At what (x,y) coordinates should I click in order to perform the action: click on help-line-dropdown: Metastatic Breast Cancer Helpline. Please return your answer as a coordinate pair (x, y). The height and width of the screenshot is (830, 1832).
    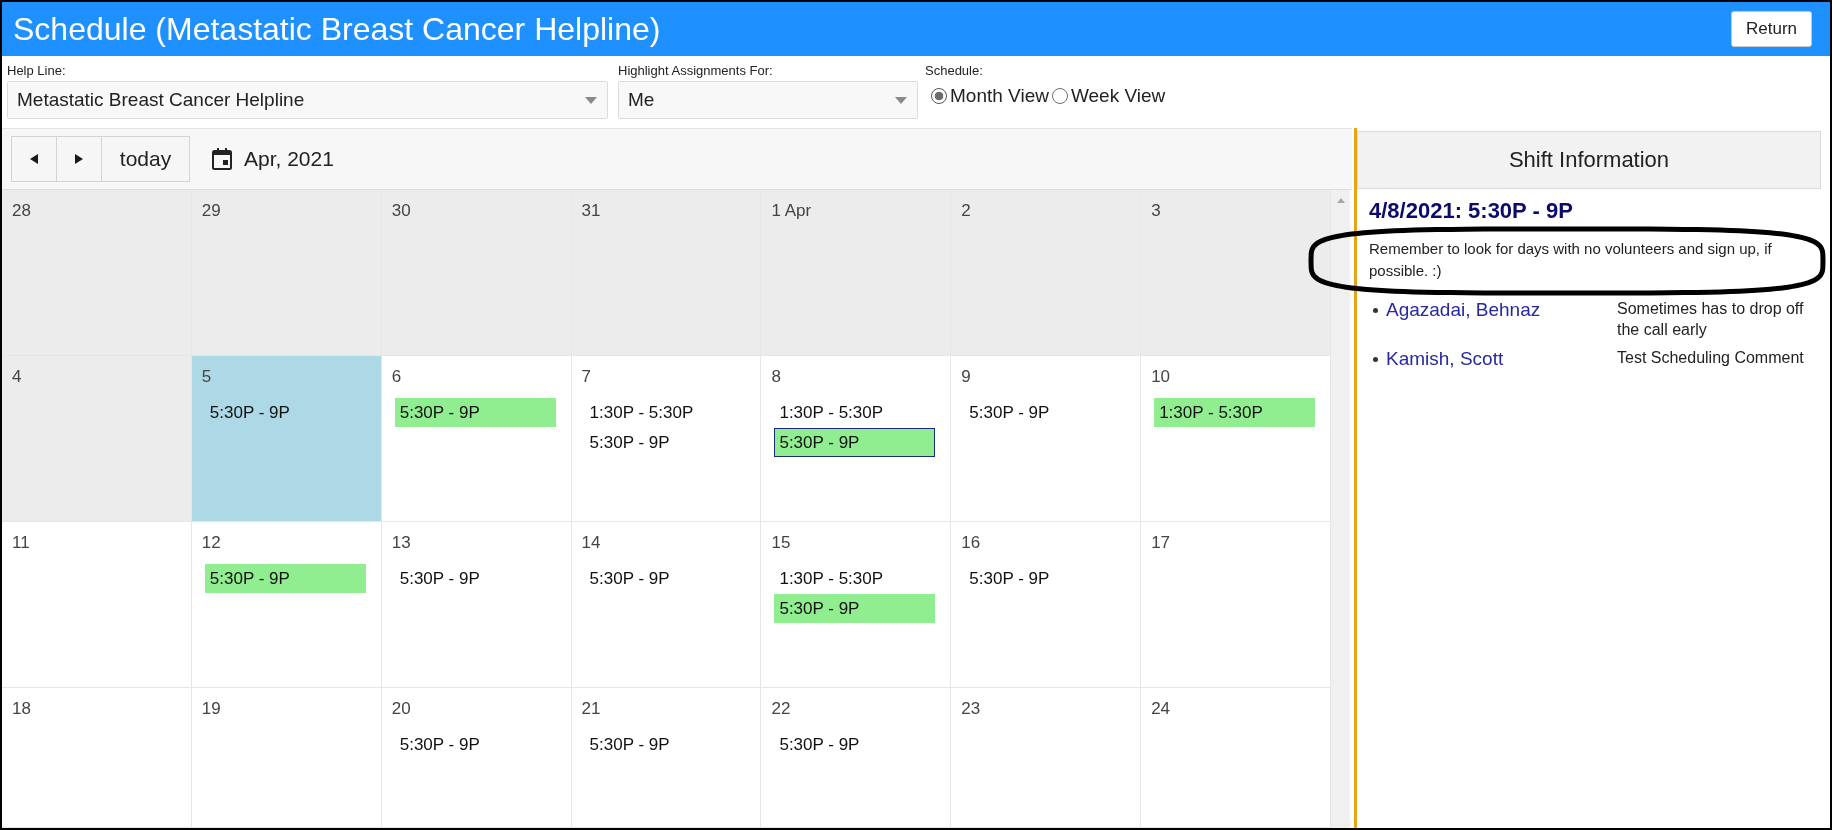
    Looking at the image, I should click on (307, 100).